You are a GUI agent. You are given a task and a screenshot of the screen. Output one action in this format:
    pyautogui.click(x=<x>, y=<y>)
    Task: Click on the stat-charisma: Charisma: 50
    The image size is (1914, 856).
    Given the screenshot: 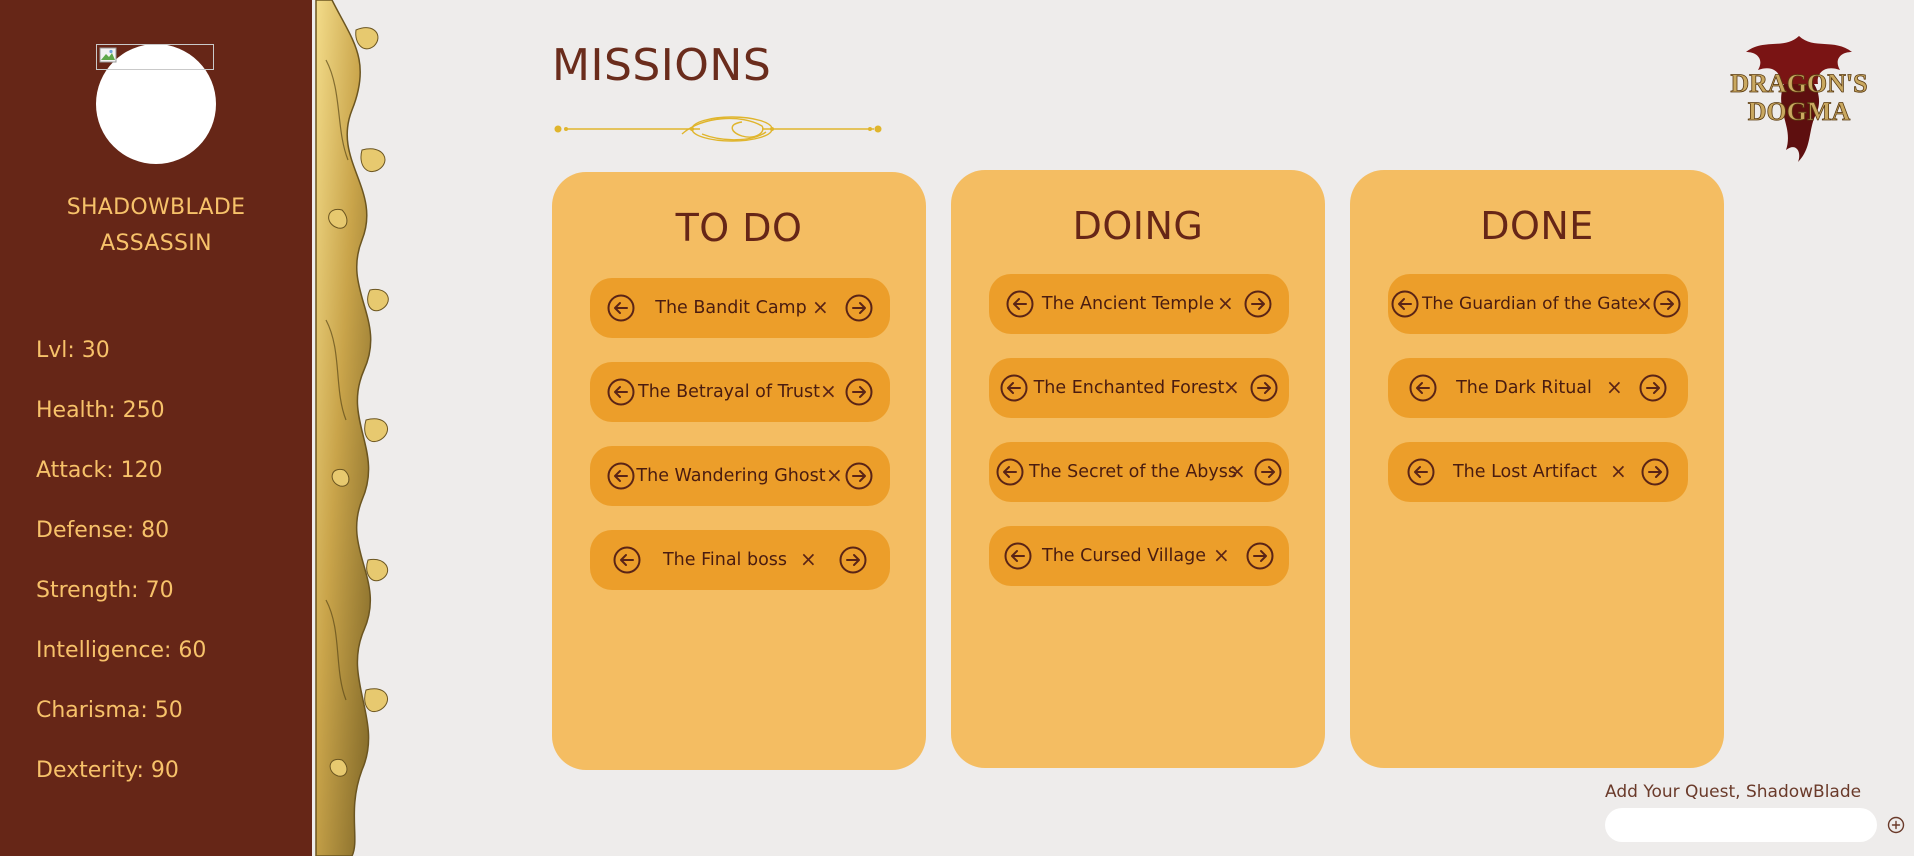 What is the action you would take?
    pyautogui.click(x=109, y=710)
    